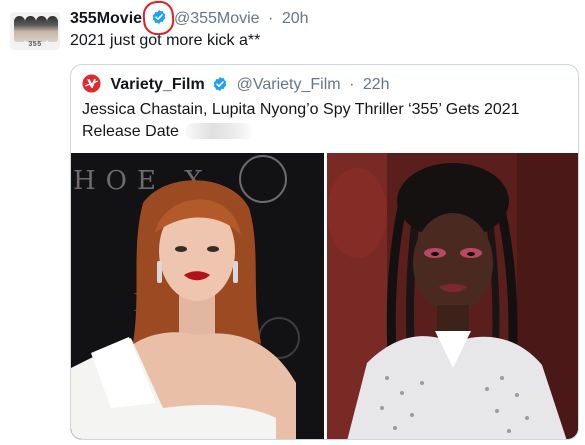 The width and height of the screenshot is (585, 445). I want to click on quoted-tweet-header: Variety_Film @Variety_Film · 22h, so click(236, 85).